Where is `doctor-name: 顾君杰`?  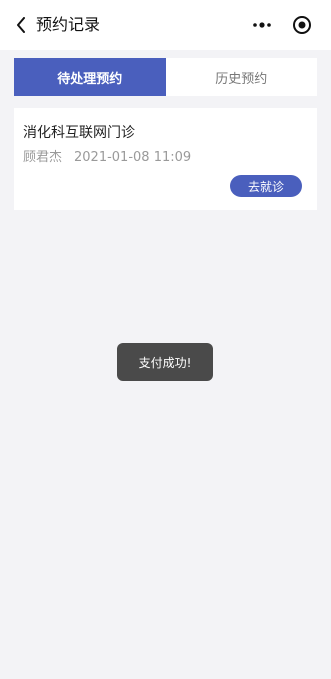
doctor-name: 顾君杰 is located at coordinates (43, 157).